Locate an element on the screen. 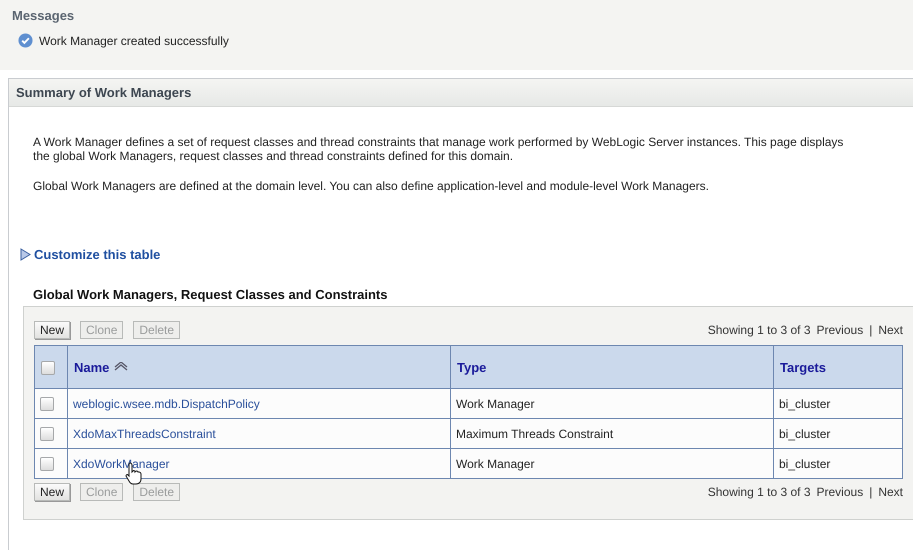  table-title: Global Work Managers, Request Classes and Constraints is located at coordinates (210, 294).